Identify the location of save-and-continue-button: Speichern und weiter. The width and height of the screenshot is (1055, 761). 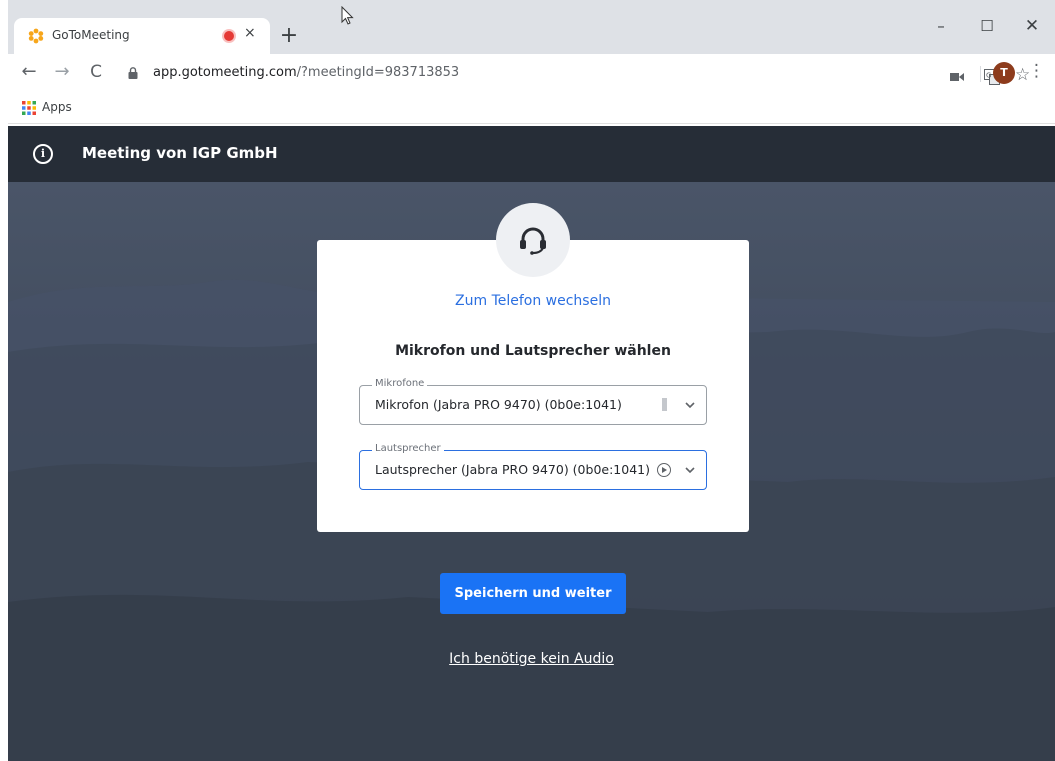
(533, 593).